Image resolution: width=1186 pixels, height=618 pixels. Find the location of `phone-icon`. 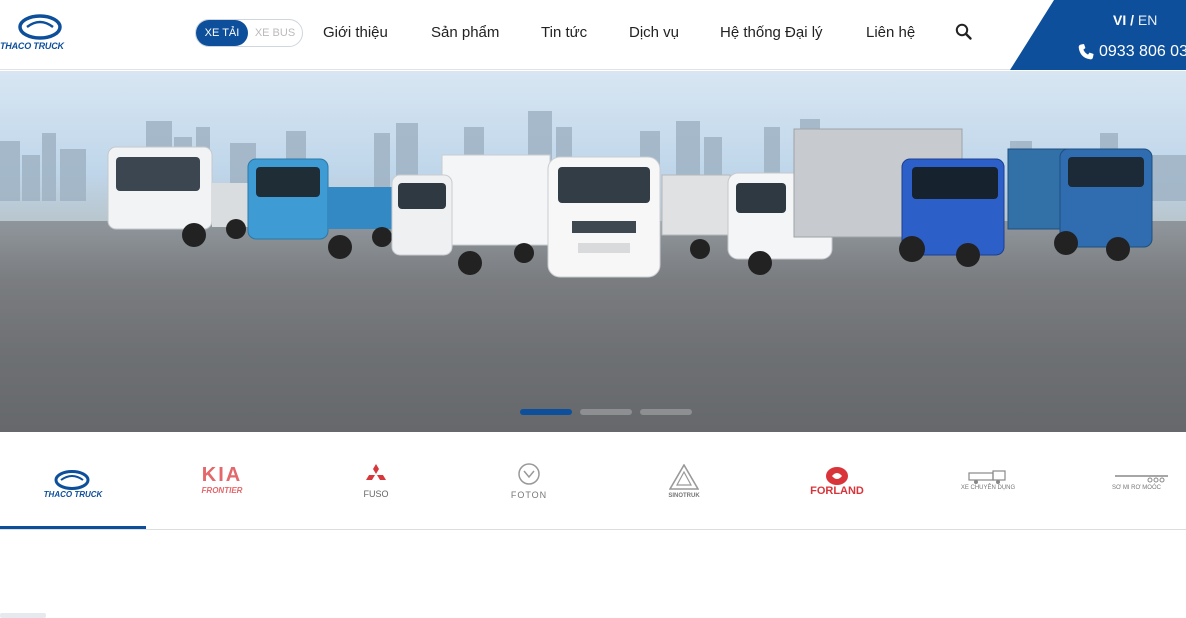

phone-icon is located at coordinates (1086, 52).